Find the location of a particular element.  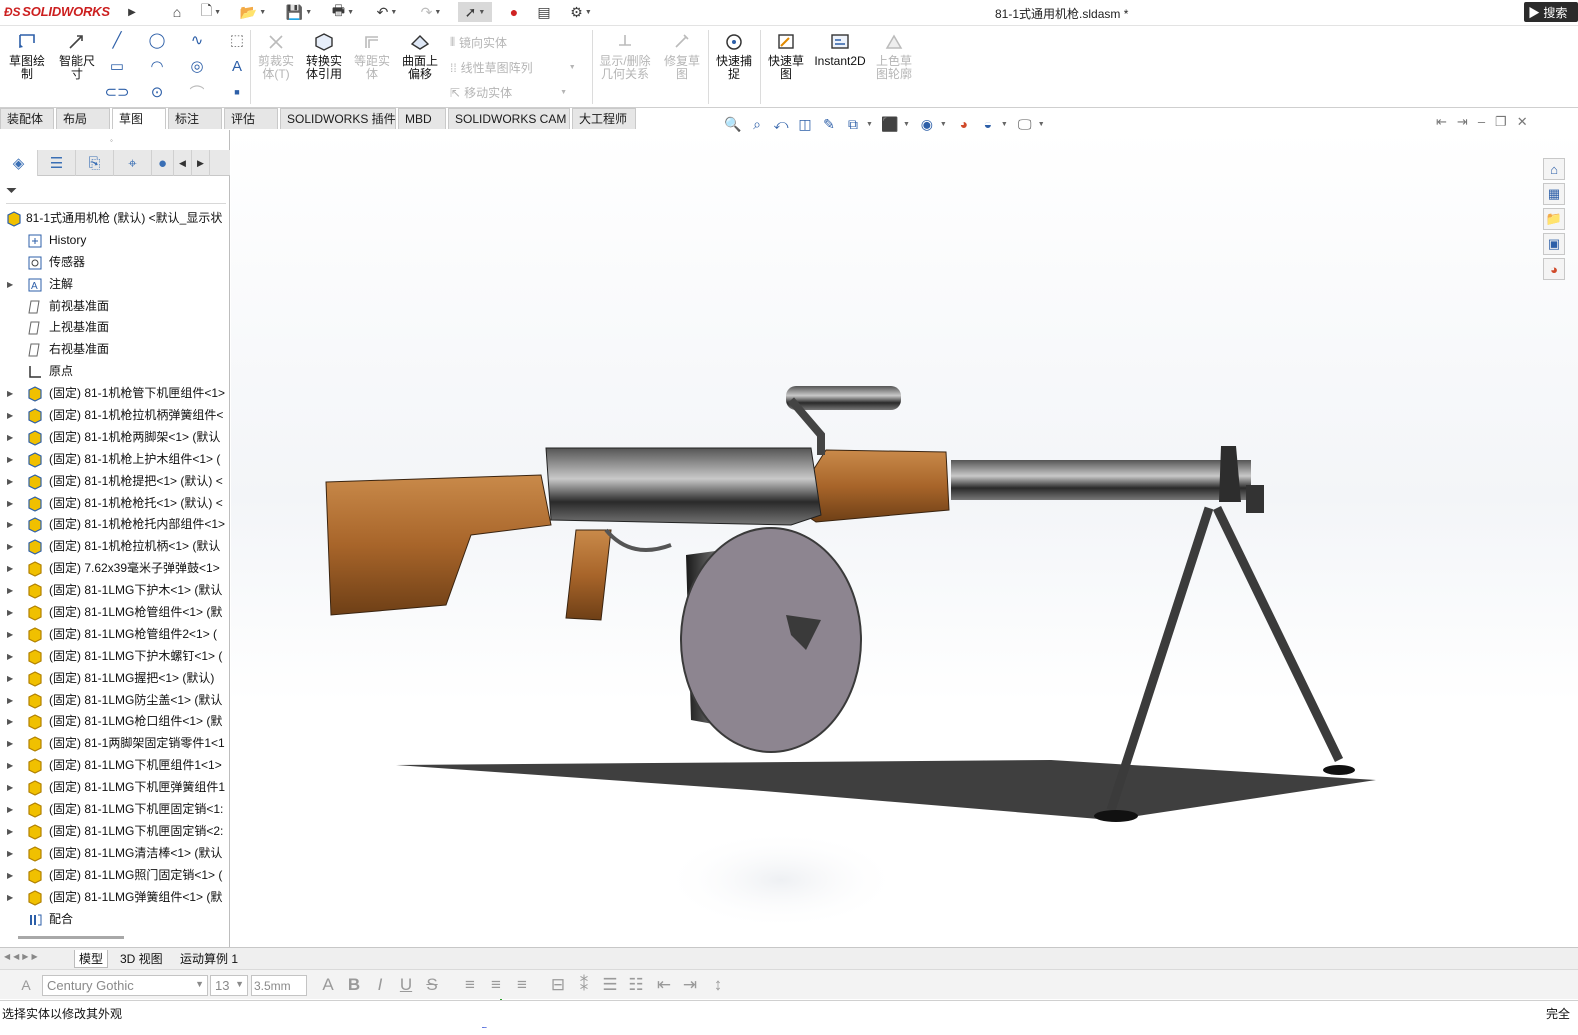

tab-model: 模型 is located at coordinates (91, 959).